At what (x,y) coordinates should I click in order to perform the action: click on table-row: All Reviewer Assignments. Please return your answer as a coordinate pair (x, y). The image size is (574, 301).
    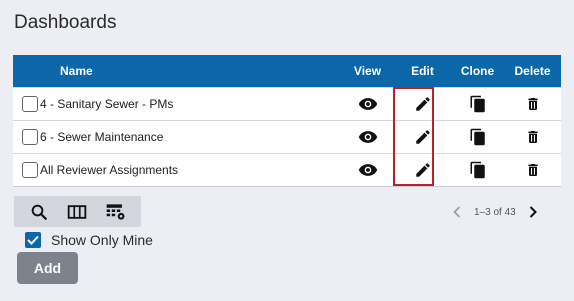
    Looking at the image, I should click on (287, 169).